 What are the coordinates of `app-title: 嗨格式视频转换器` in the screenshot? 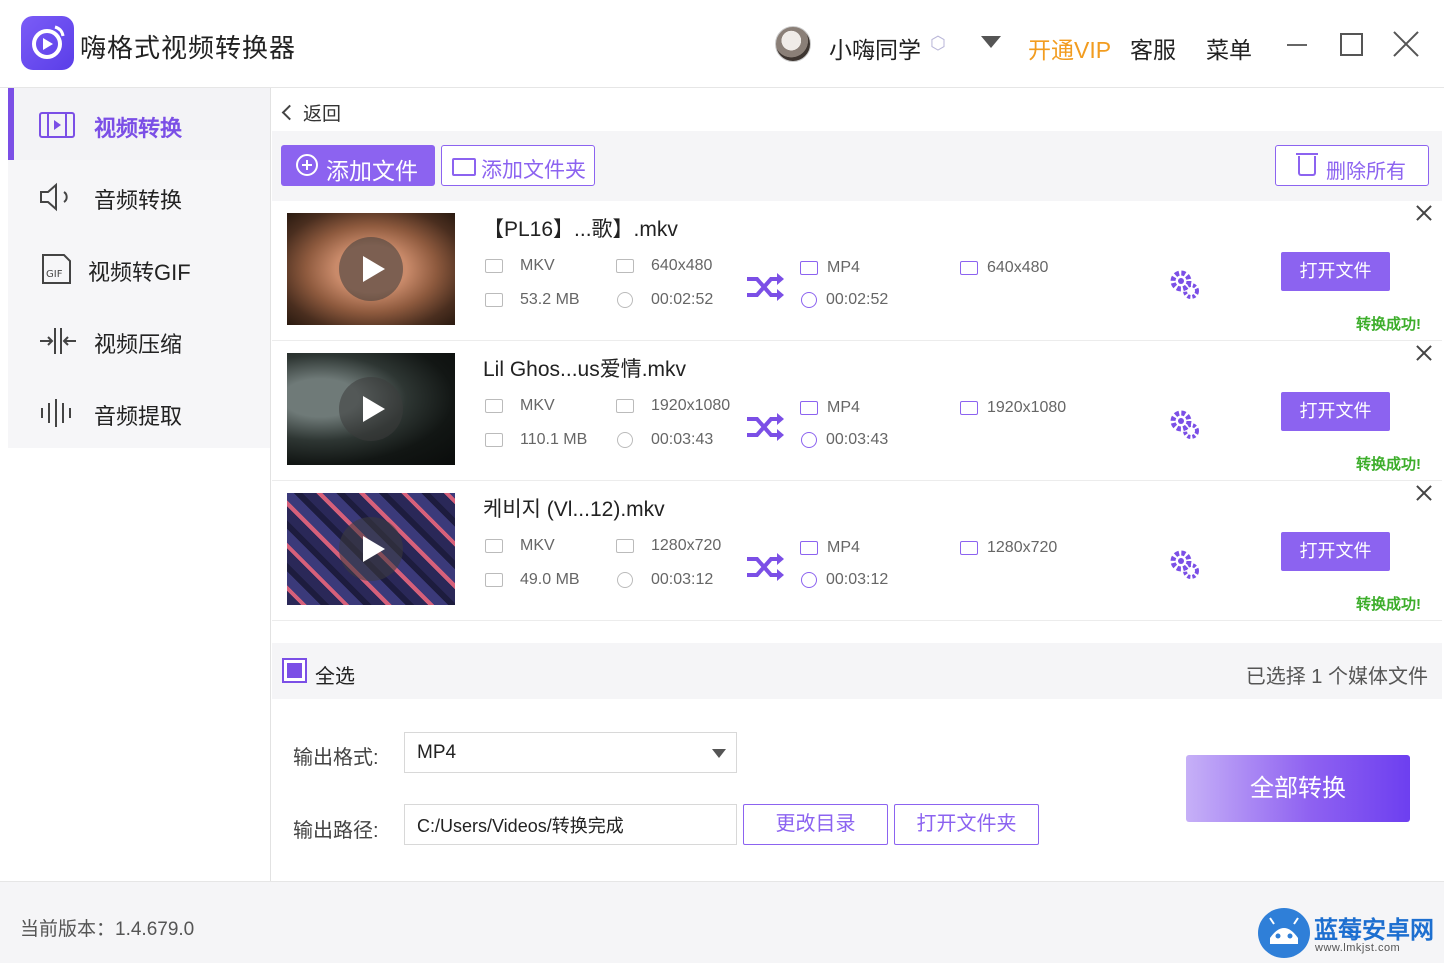 It's located at (188, 48).